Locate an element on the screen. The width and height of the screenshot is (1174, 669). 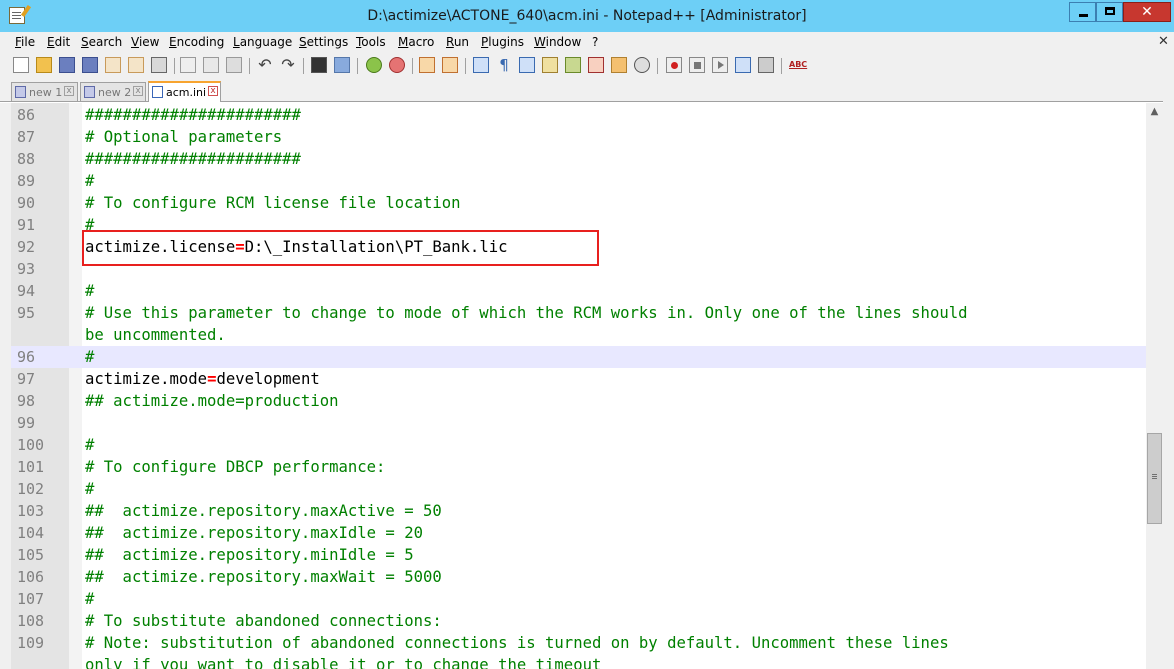
editor-line: 96 # is located at coordinates (578, 357).